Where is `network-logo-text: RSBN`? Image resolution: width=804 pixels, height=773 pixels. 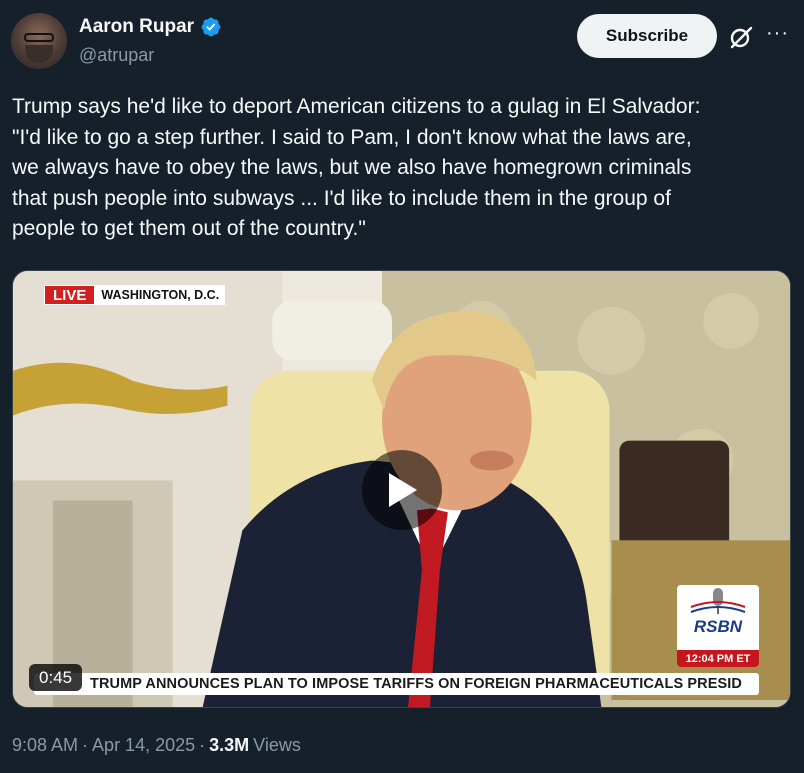
network-logo-text: RSBN is located at coordinates (718, 626).